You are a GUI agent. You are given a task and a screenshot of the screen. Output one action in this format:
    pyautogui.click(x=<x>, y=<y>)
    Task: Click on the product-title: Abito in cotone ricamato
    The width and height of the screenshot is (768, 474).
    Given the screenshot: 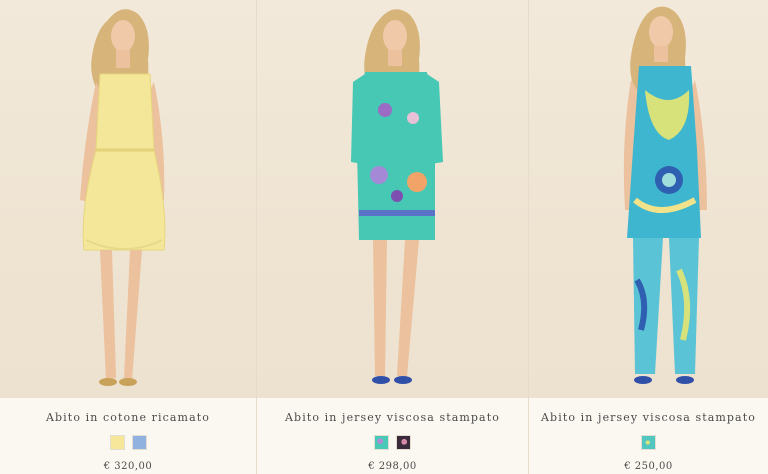 What is the action you would take?
    pyautogui.click(x=128, y=417)
    